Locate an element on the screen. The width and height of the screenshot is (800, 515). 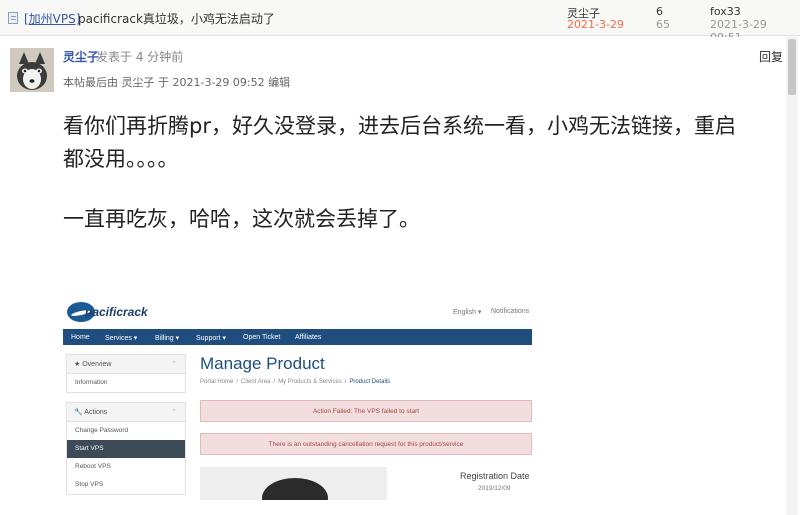
pr-crumb-item: My Products & Services is located at coordinates (310, 382).